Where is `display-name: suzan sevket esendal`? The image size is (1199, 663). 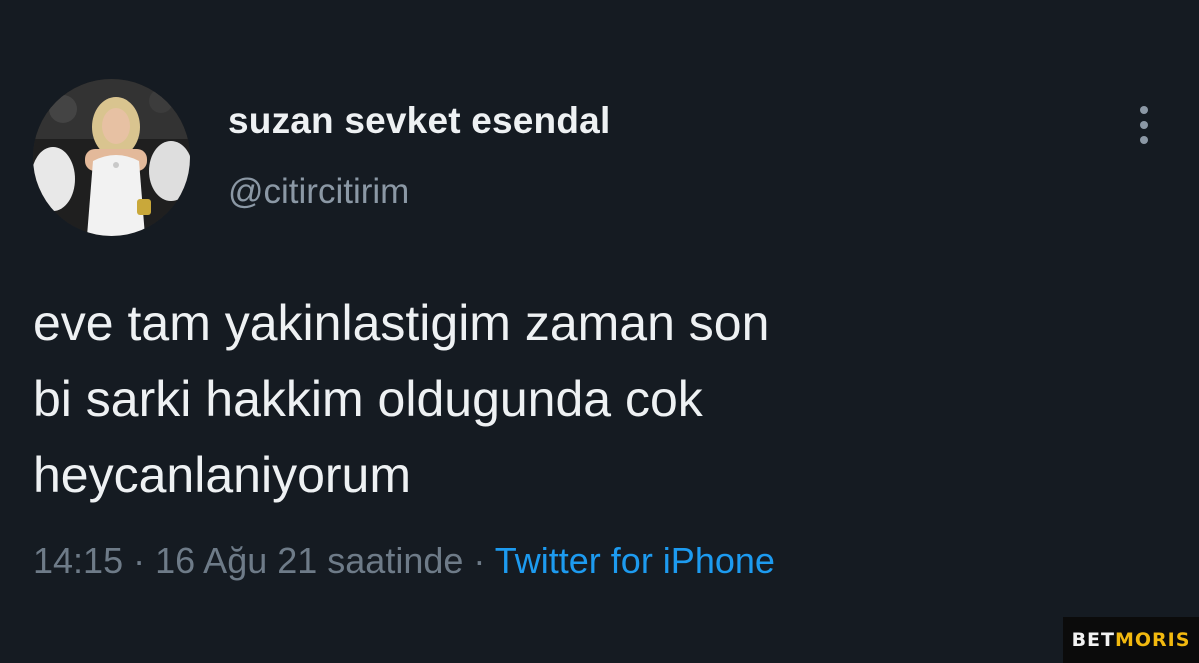 display-name: suzan sevket esendal is located at coordinates (419, 121).